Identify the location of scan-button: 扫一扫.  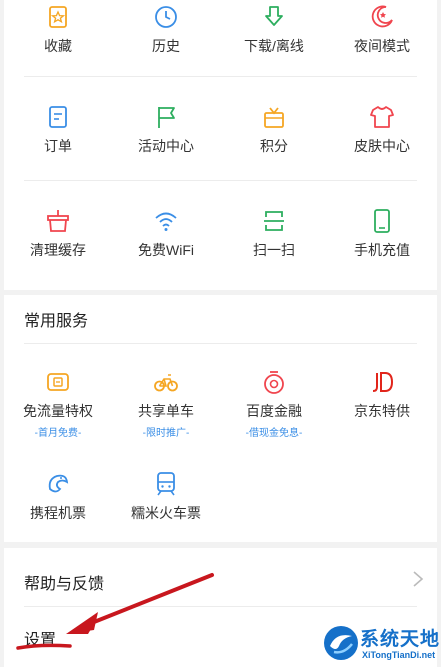
(274, 234).